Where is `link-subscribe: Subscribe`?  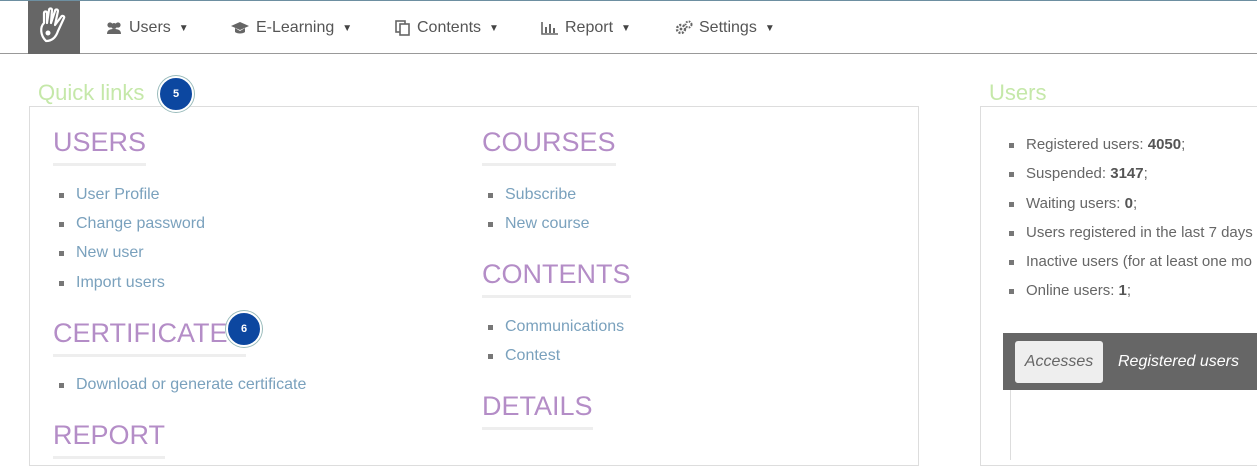
link-subscribe: Subscribe is located at coordinates (532, 195).